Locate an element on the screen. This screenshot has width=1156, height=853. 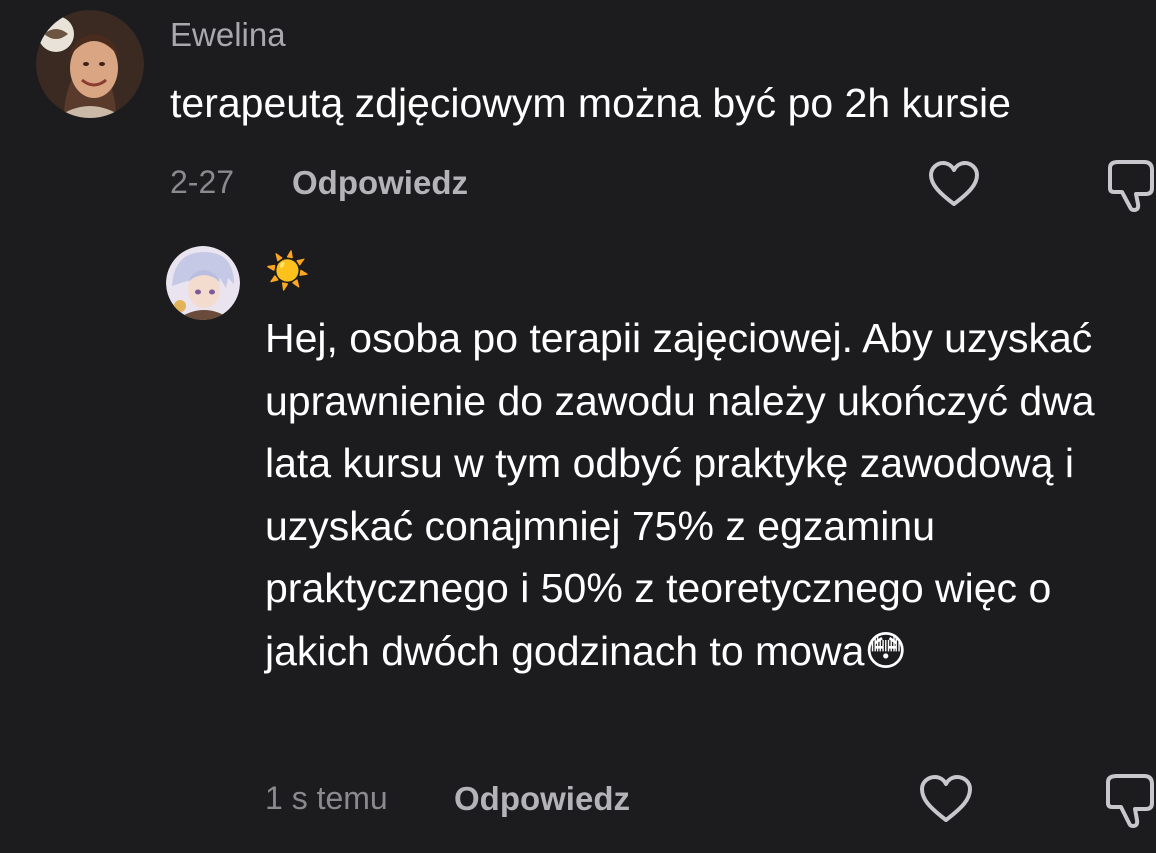
comment-username: Ewelina is located at coordinates (228, 35).